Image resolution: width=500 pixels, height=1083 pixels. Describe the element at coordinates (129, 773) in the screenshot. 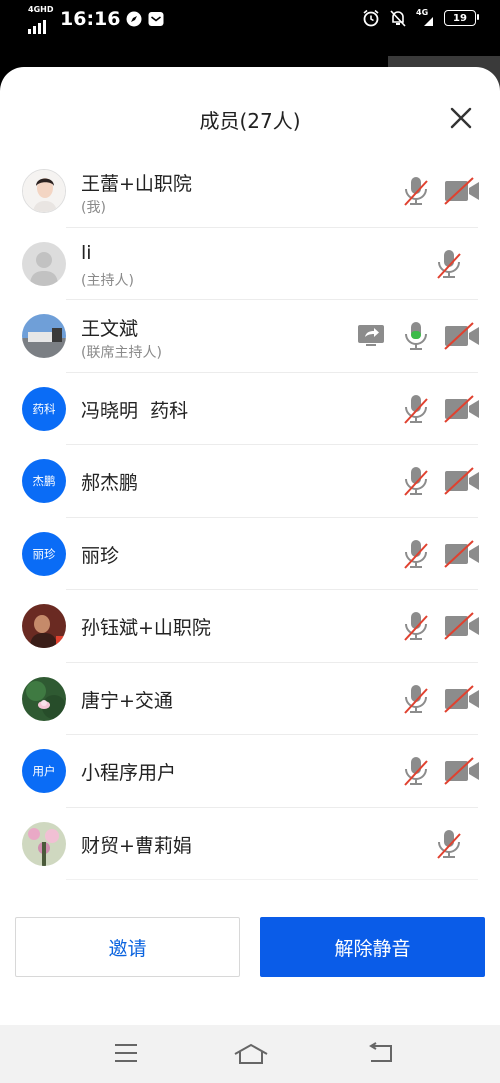

I see `member-name: 小程序用户` at that location.